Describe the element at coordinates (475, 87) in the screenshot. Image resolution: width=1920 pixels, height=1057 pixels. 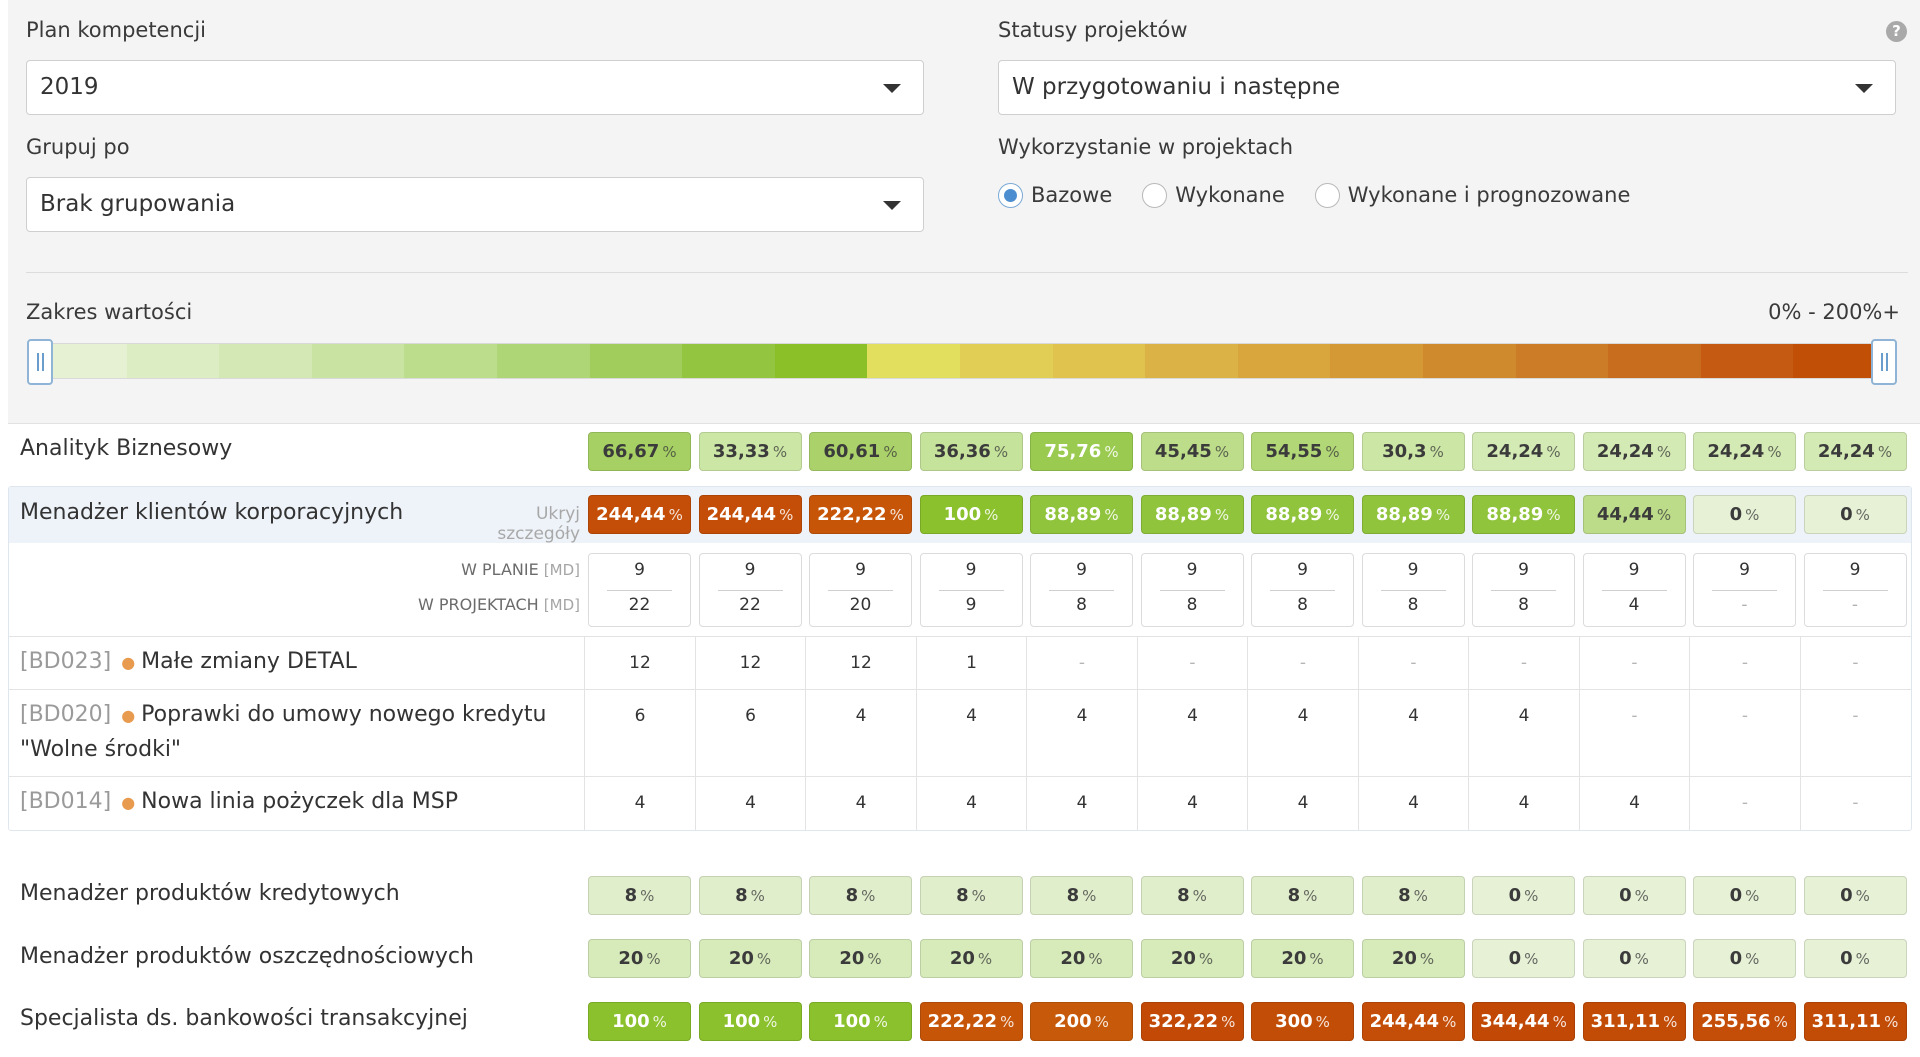
I see `plan-select: 2019` at that location.